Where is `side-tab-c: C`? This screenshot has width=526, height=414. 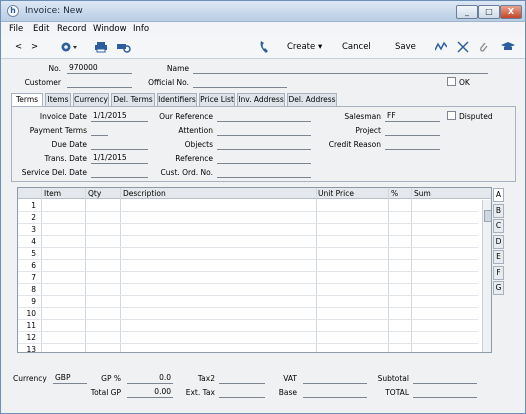
side-tab-c: C is located at coordinates (498, 226).